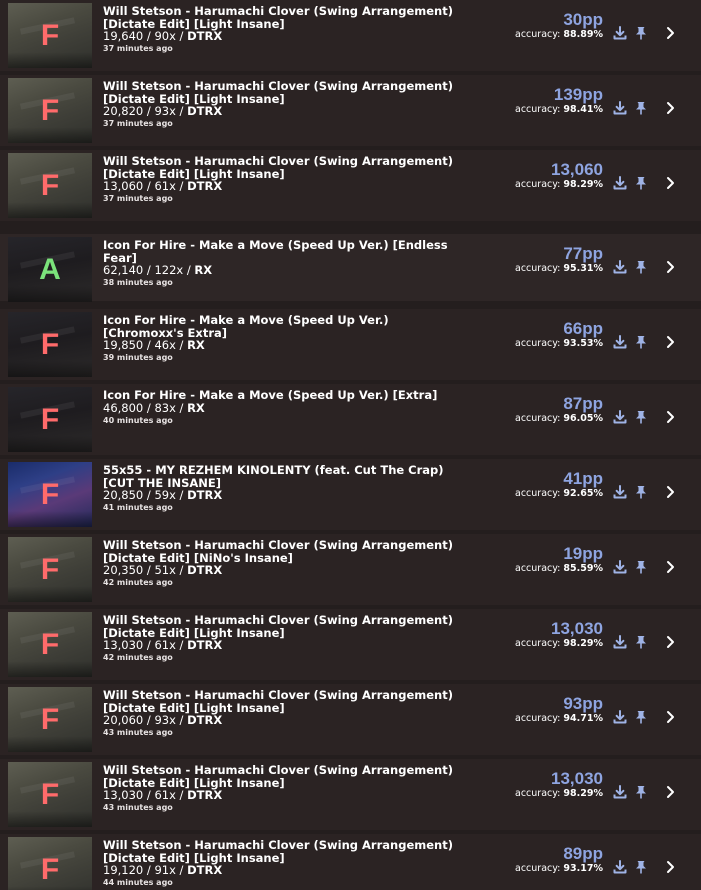 The image size is (701, 890). What do you see at coordinates (559, 100) in the screenshot?
I see `score-performance: 139pp accuracy: 98.41%` at bounding box center [559, 100].